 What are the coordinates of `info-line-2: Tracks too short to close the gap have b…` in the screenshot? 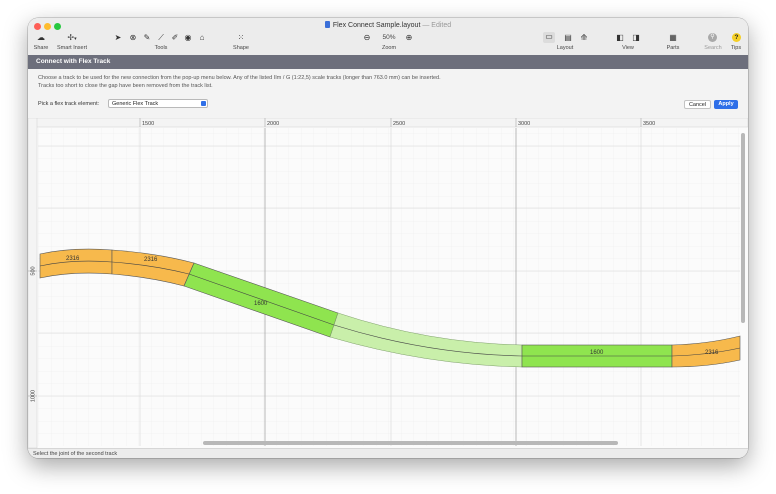 It's located at (125, 86).